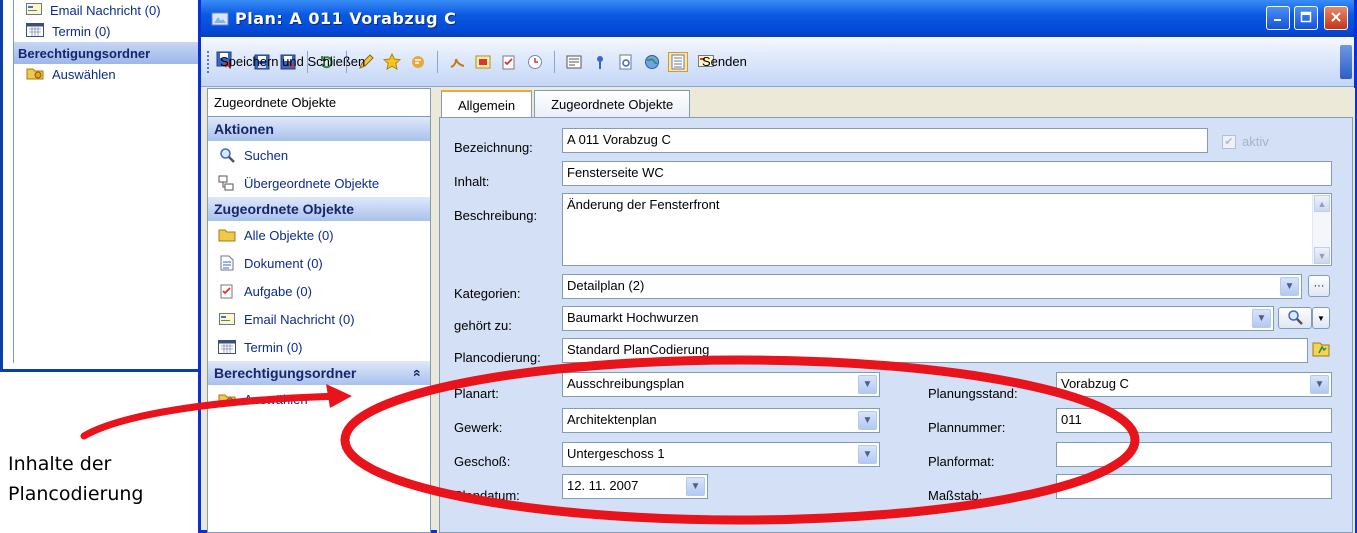 The image size is (1357, 533). What do you see at coordinates (319, 209) in the screenshot?
I see `nav-section-zugeordnete-objekte: Zugeordnete Objekte` at bounding box center [319, 209].